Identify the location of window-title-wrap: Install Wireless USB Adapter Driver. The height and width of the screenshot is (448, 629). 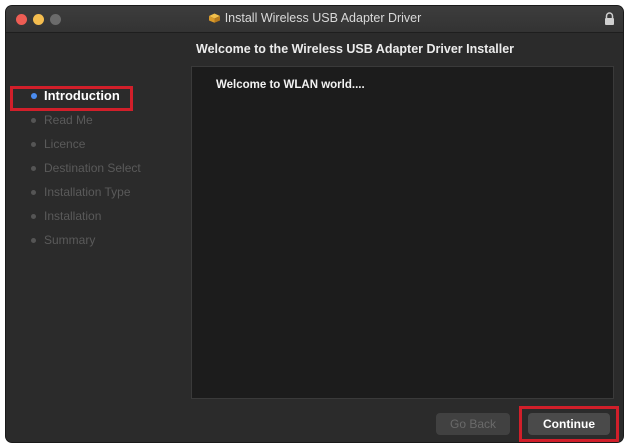
(314, 18).